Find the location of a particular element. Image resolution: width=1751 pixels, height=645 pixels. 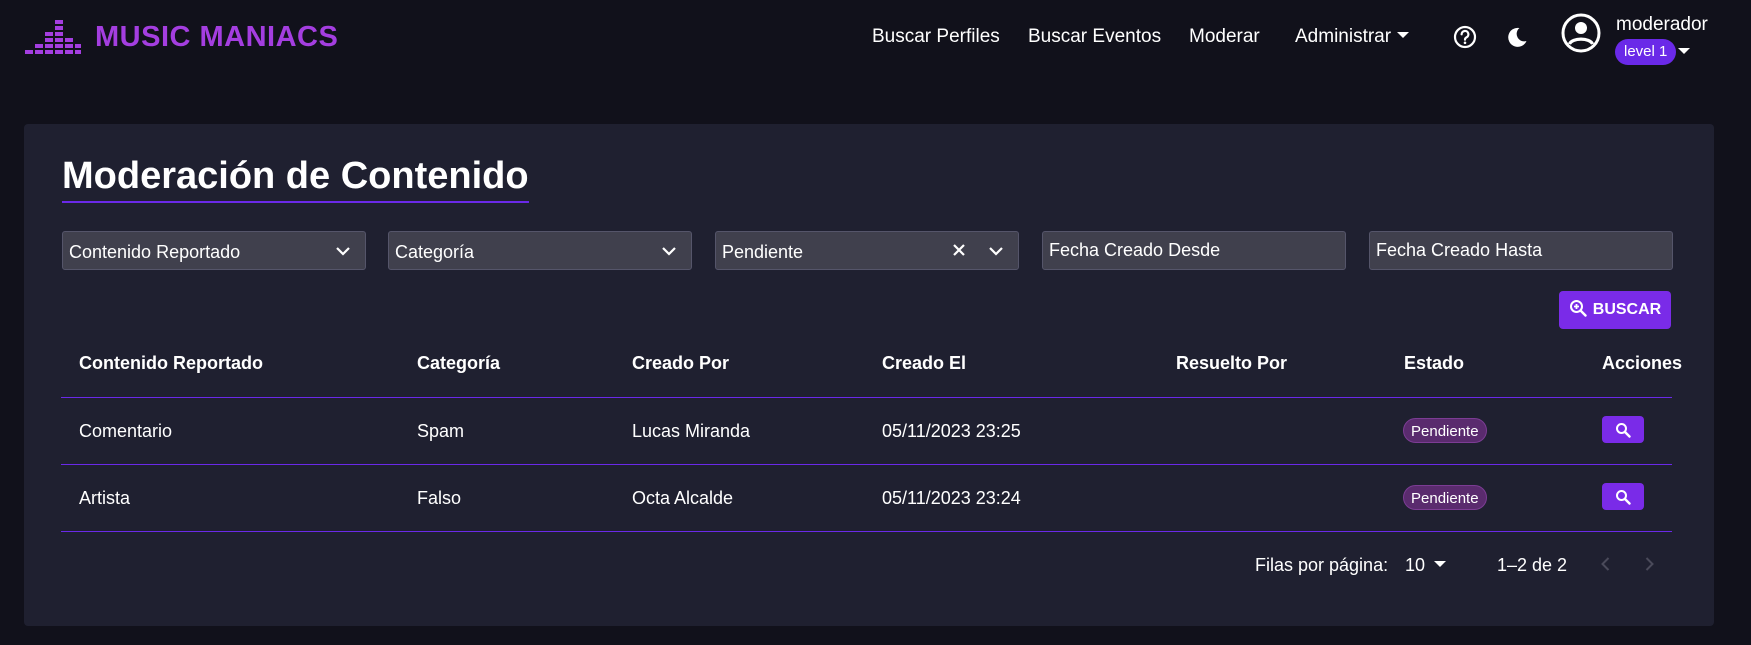

next-page-button is located at coordinates (1649, 564).